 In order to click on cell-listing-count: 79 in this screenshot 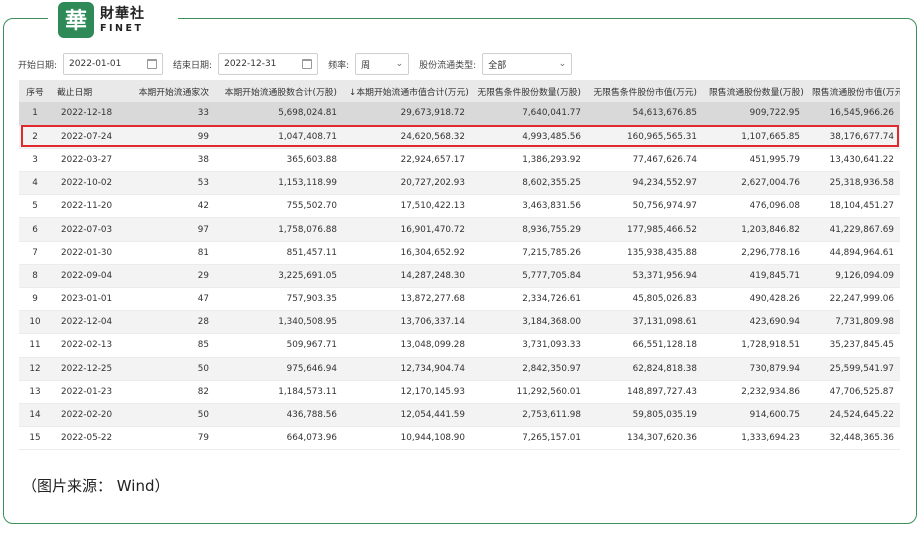, I will do `click(166, 438)`.